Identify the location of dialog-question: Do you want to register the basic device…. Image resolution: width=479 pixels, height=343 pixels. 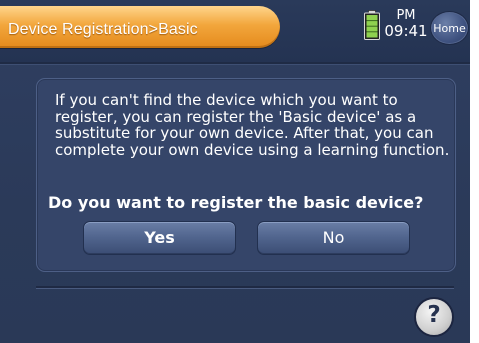
(236, 202).